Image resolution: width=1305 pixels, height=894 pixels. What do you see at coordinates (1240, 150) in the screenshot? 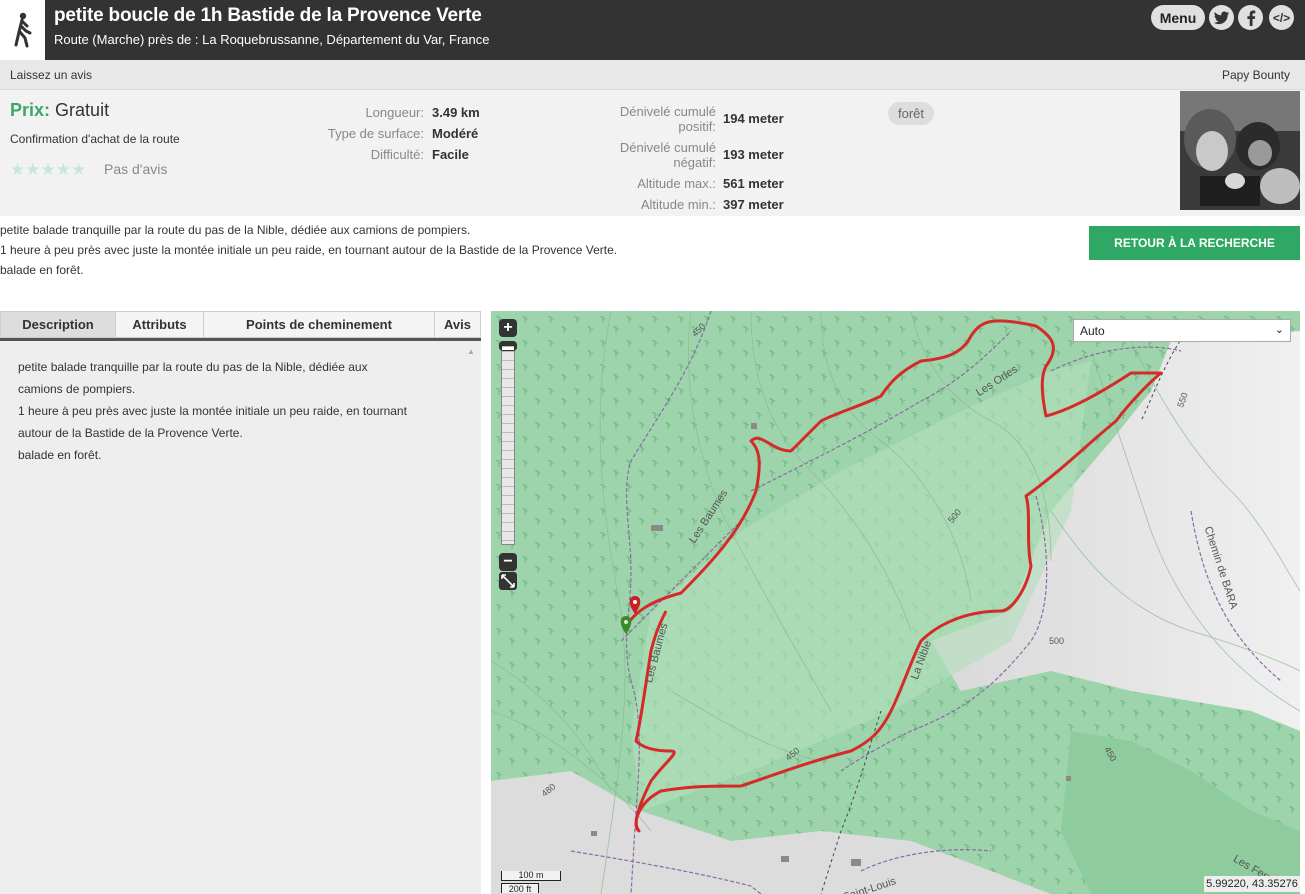
I see `author-photo` at bounding box center [1240, 150].